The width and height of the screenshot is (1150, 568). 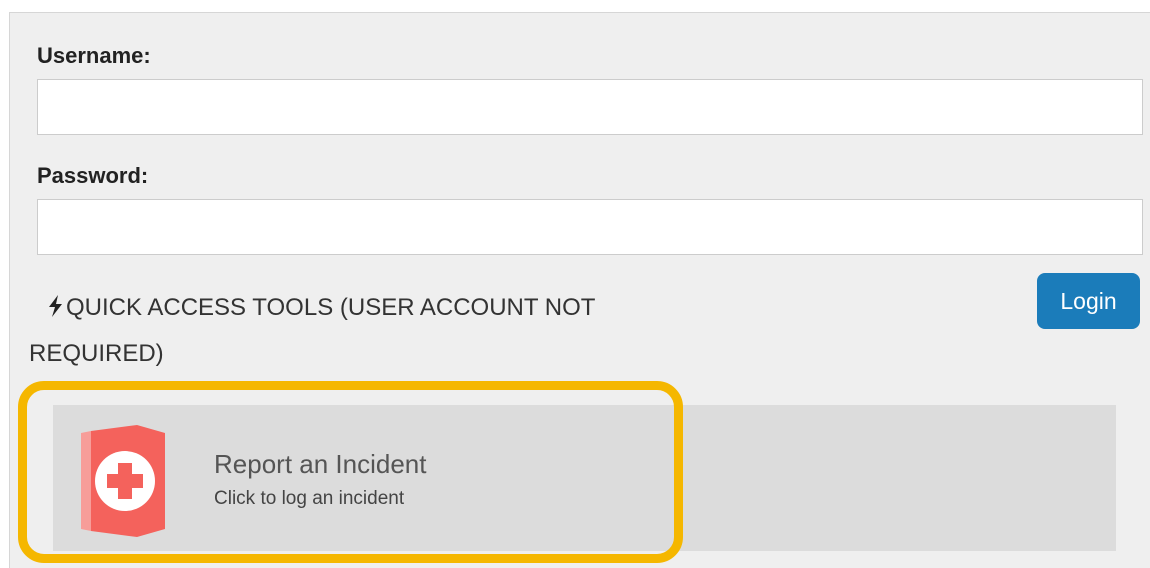 What do you see at coordinates (590, 227) in the screenshot?
I see `password-input` at bounding box center [590, 227].